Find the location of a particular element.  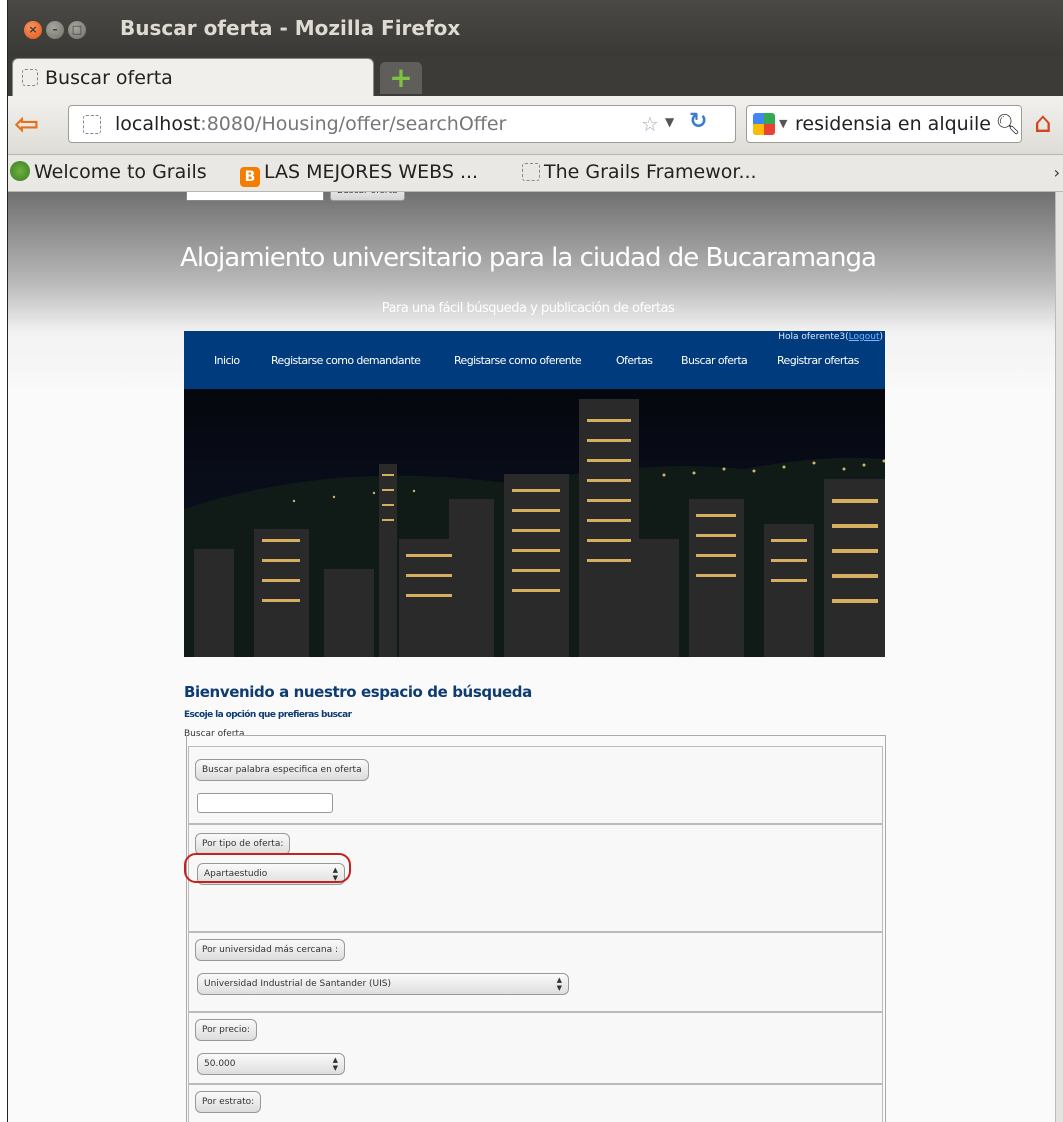

maximize-icon: □ is located at coordinates (77, 29).